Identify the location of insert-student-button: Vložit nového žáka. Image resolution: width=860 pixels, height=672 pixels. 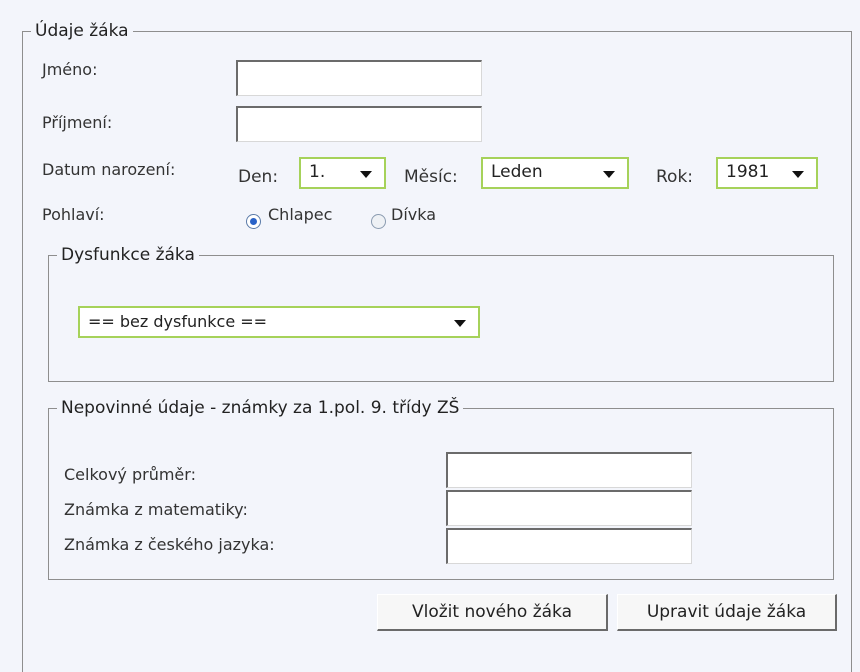
(492, 612).